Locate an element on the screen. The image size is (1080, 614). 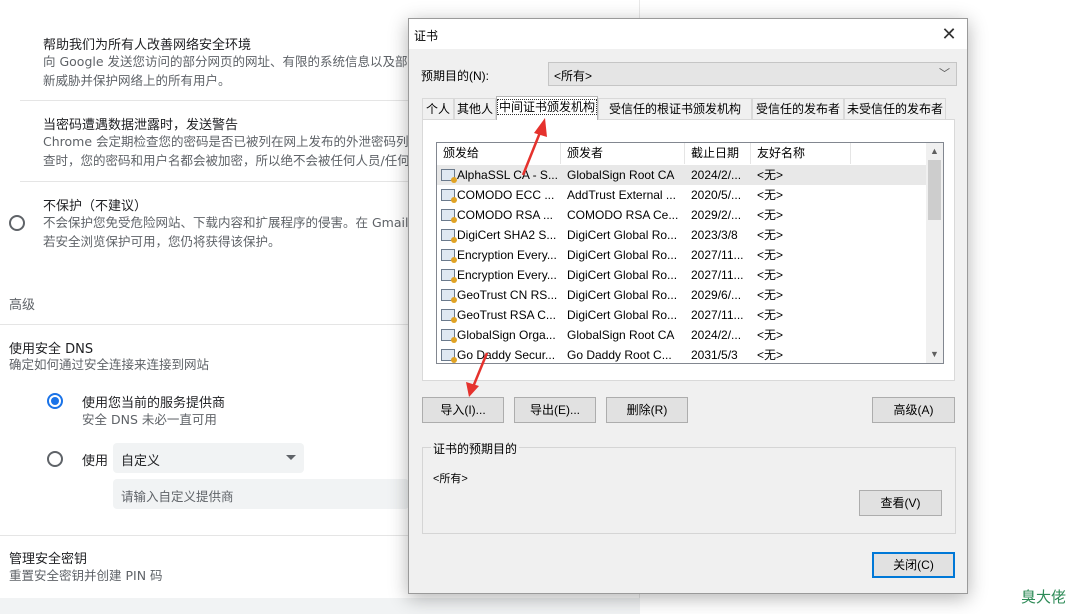
tab-label: 未受信任的发布者 is located at coordinates (894, 109).